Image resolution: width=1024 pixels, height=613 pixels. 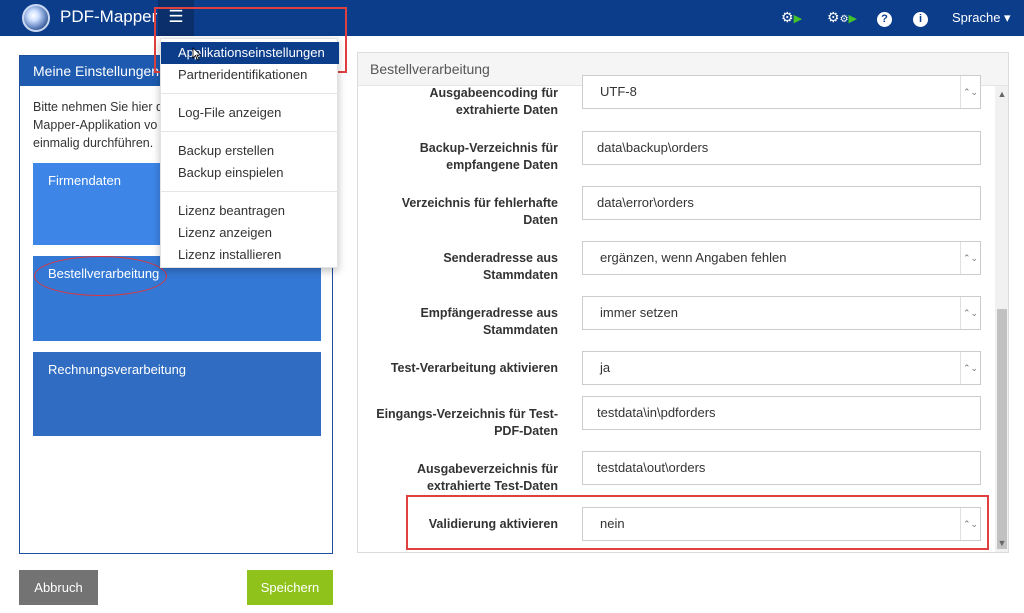 I want to click on error-directory-input: data\error\orders, so click(x=781, y=203).